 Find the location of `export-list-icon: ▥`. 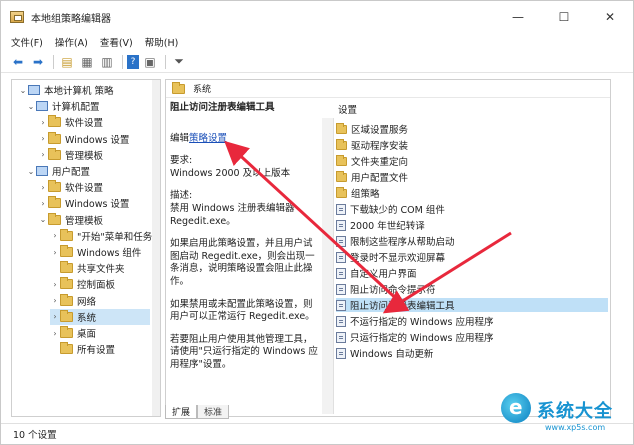

export-list-icon: ▥ is located at coordinates (107, 62).